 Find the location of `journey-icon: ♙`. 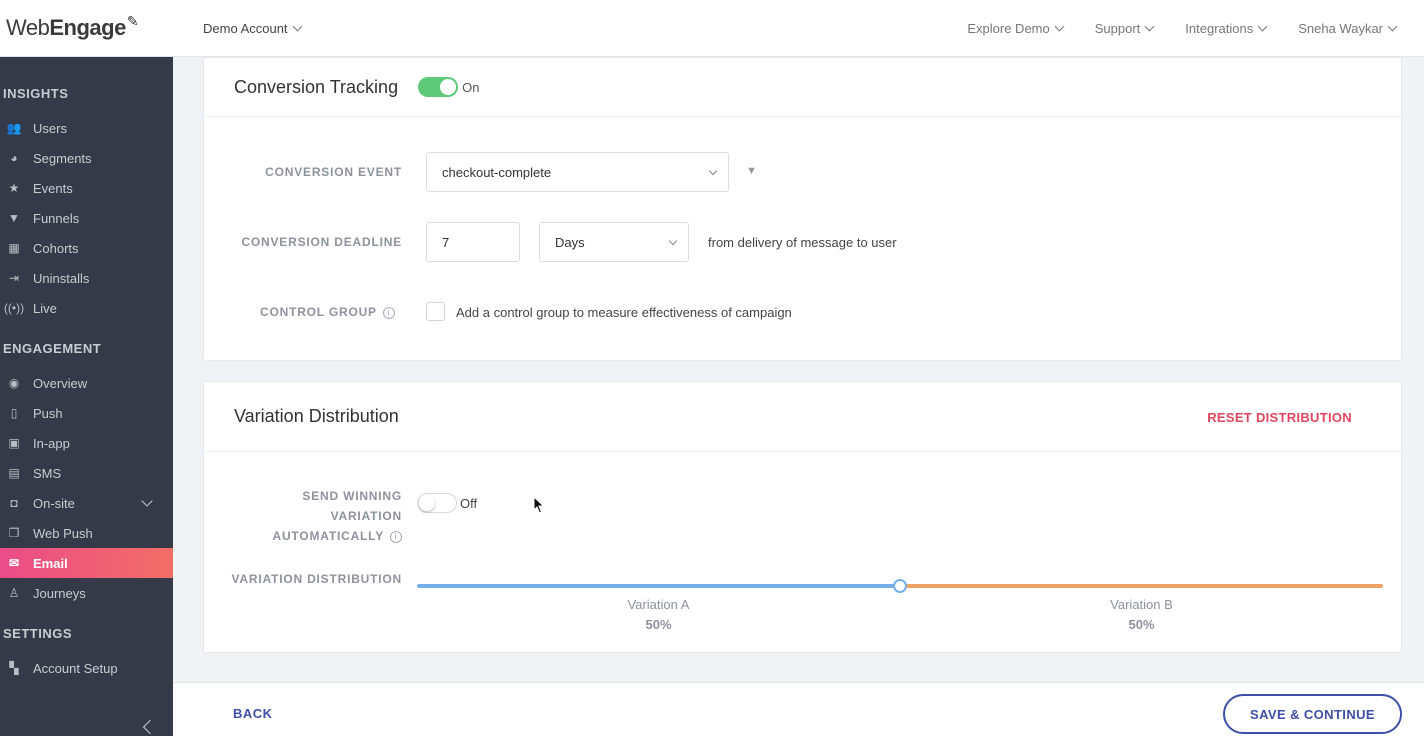

journey-icon: ♙ is located at coordinates (14, 593).